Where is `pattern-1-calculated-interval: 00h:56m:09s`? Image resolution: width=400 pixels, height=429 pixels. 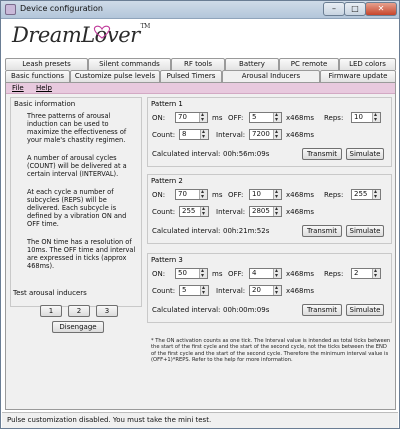 pattern-1-calculated-interval: 00h:56m:09s is located at coordinates (246, 154).